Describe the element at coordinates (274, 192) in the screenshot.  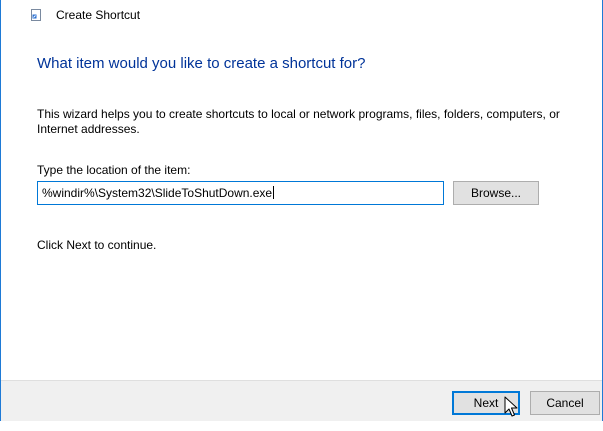
I see `text-caret` at that location.